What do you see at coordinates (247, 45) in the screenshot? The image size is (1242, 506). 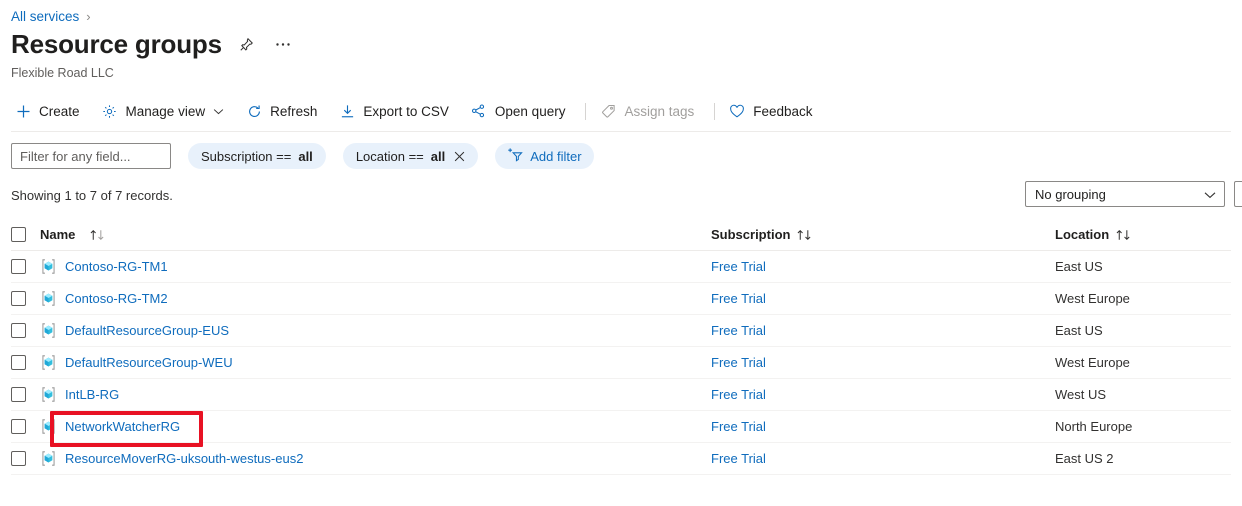 I see `pin-icon` at bounding box center [247, 45].